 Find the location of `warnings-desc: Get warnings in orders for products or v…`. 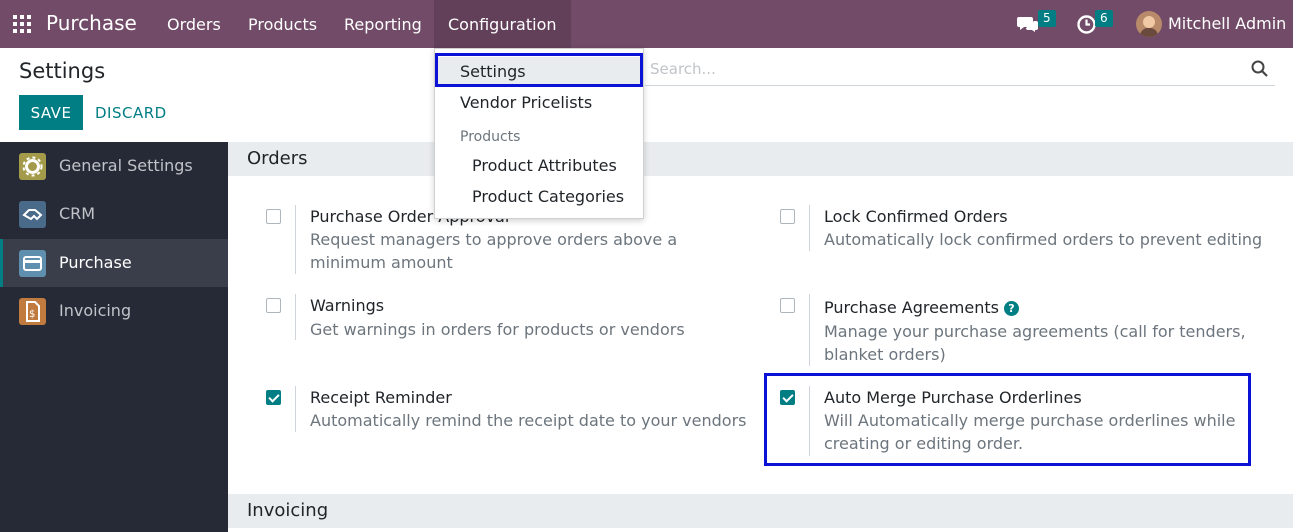

warnings-desc: Get warnings in orders for products or v… is located at coordinates (497, 329).